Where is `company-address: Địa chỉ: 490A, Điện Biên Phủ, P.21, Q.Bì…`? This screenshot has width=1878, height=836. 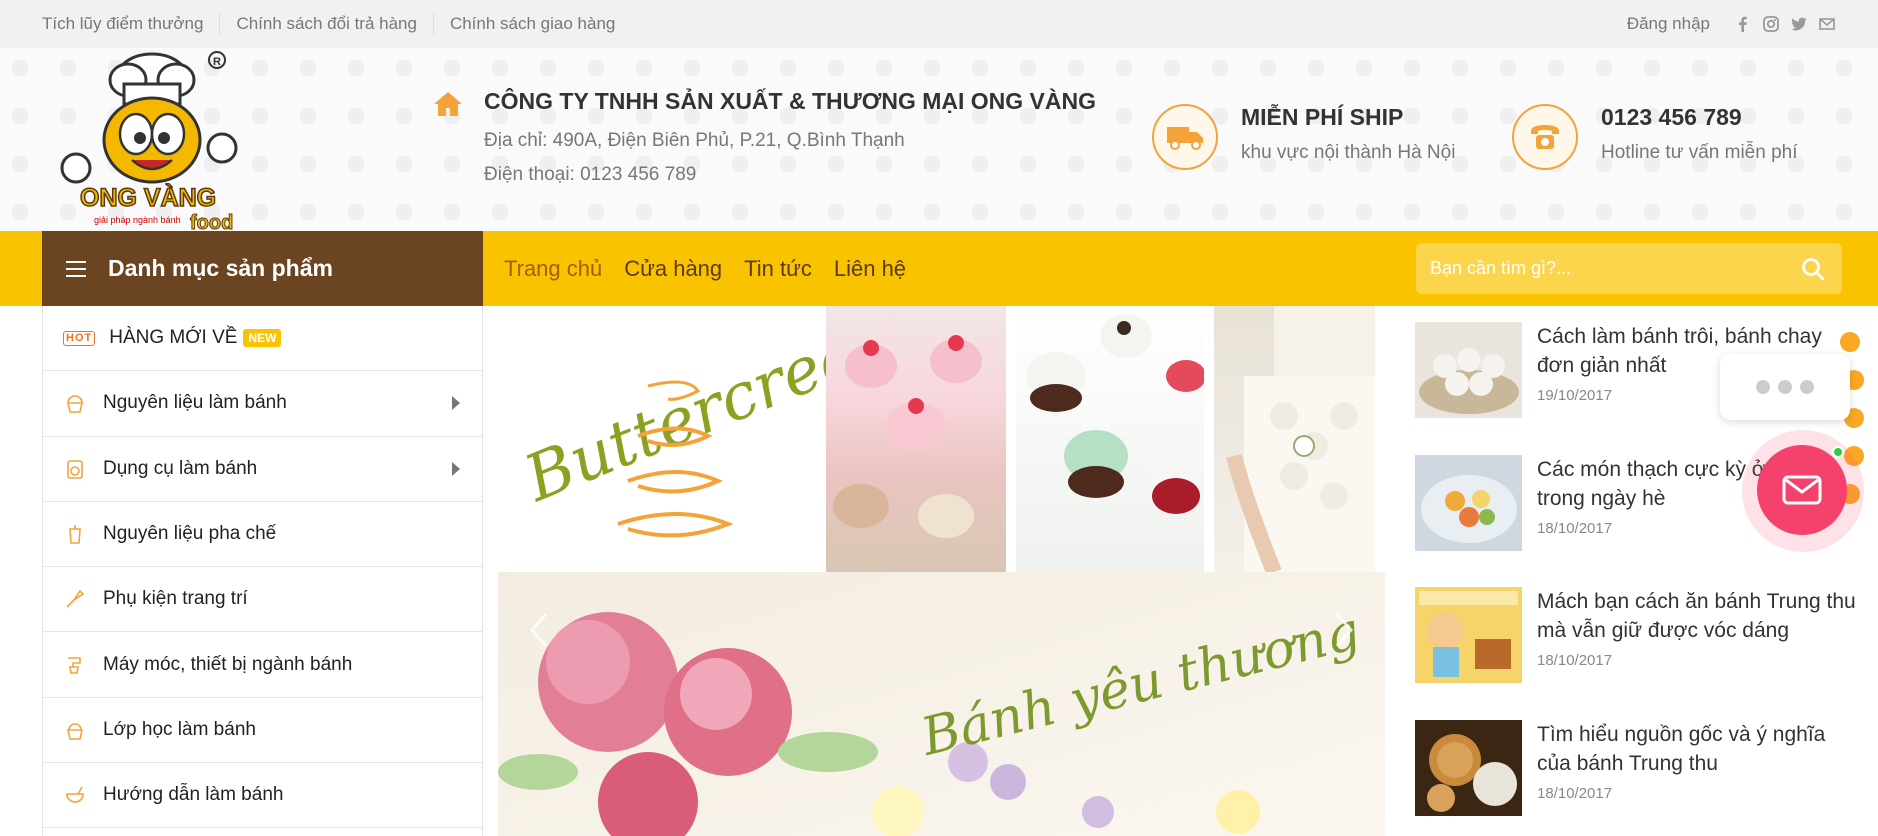 company-address: Địa chỉ: 490A, Điện Biên Phủ, P.21, Q.Bì… is located at coordinates (694, 140).